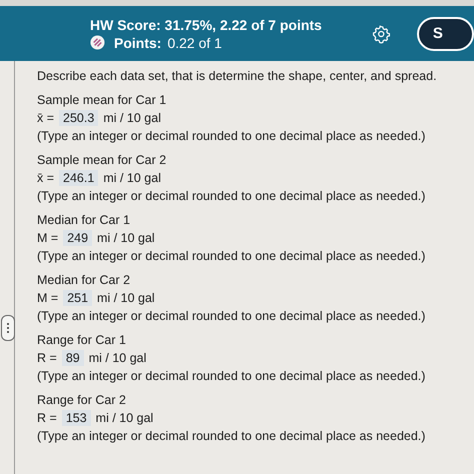 This screenshot has width=474, height=474. What do you see at coordinates (194, 42) in the screenshot?
I see `points-value: 0.22 of 1` at bounding box center [194, 42].